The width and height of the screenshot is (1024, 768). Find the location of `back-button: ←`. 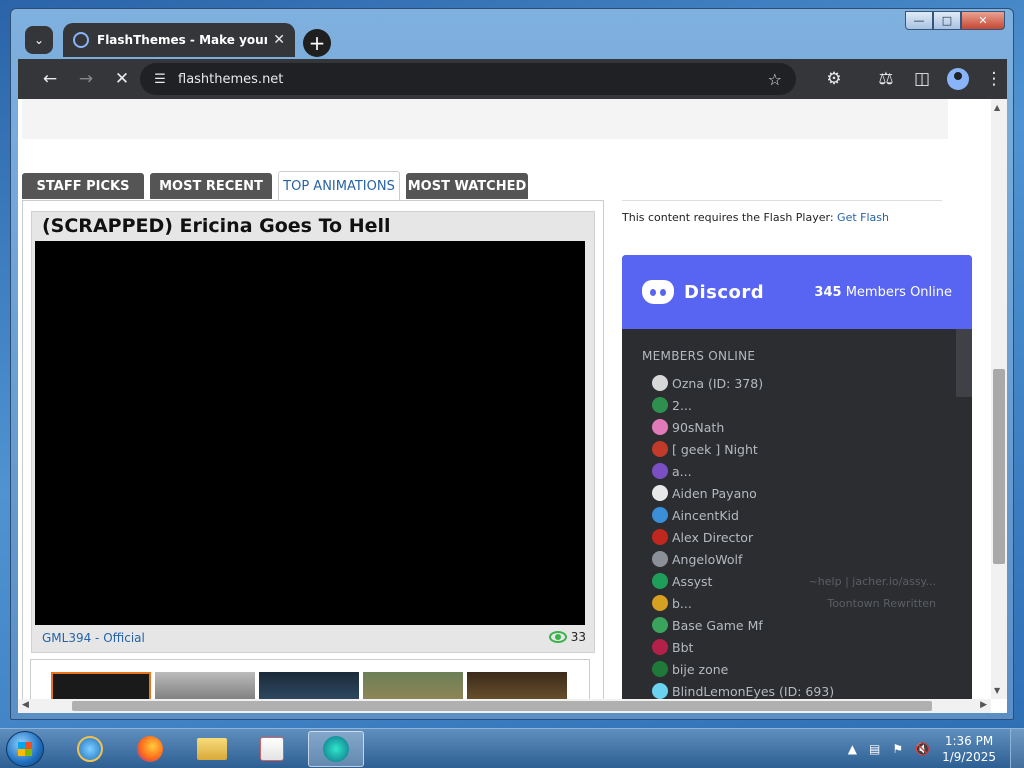

back-button: ← is located at coordinates (50, 79).